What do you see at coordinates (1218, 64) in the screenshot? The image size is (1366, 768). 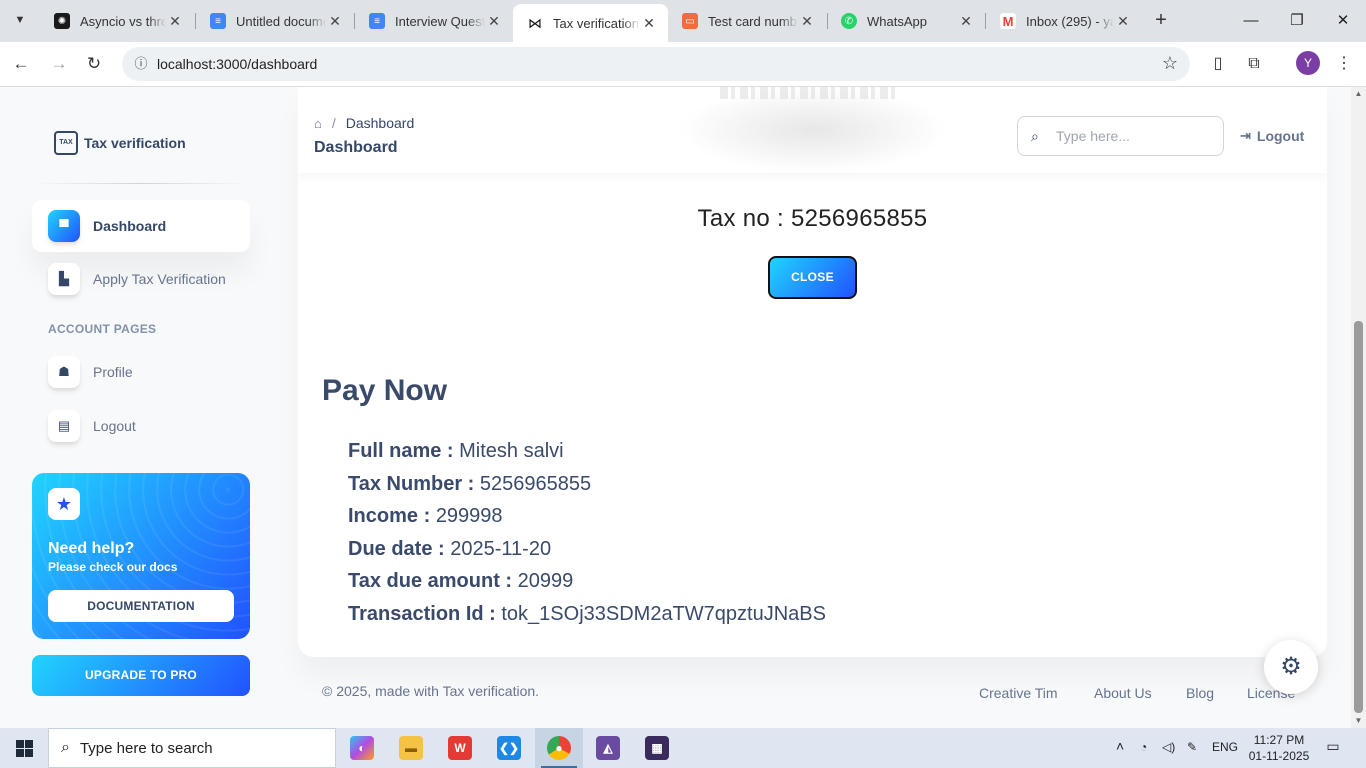 I see `tab-search-sidepanel-icon: ▯` at bounding box center [1218, 64].